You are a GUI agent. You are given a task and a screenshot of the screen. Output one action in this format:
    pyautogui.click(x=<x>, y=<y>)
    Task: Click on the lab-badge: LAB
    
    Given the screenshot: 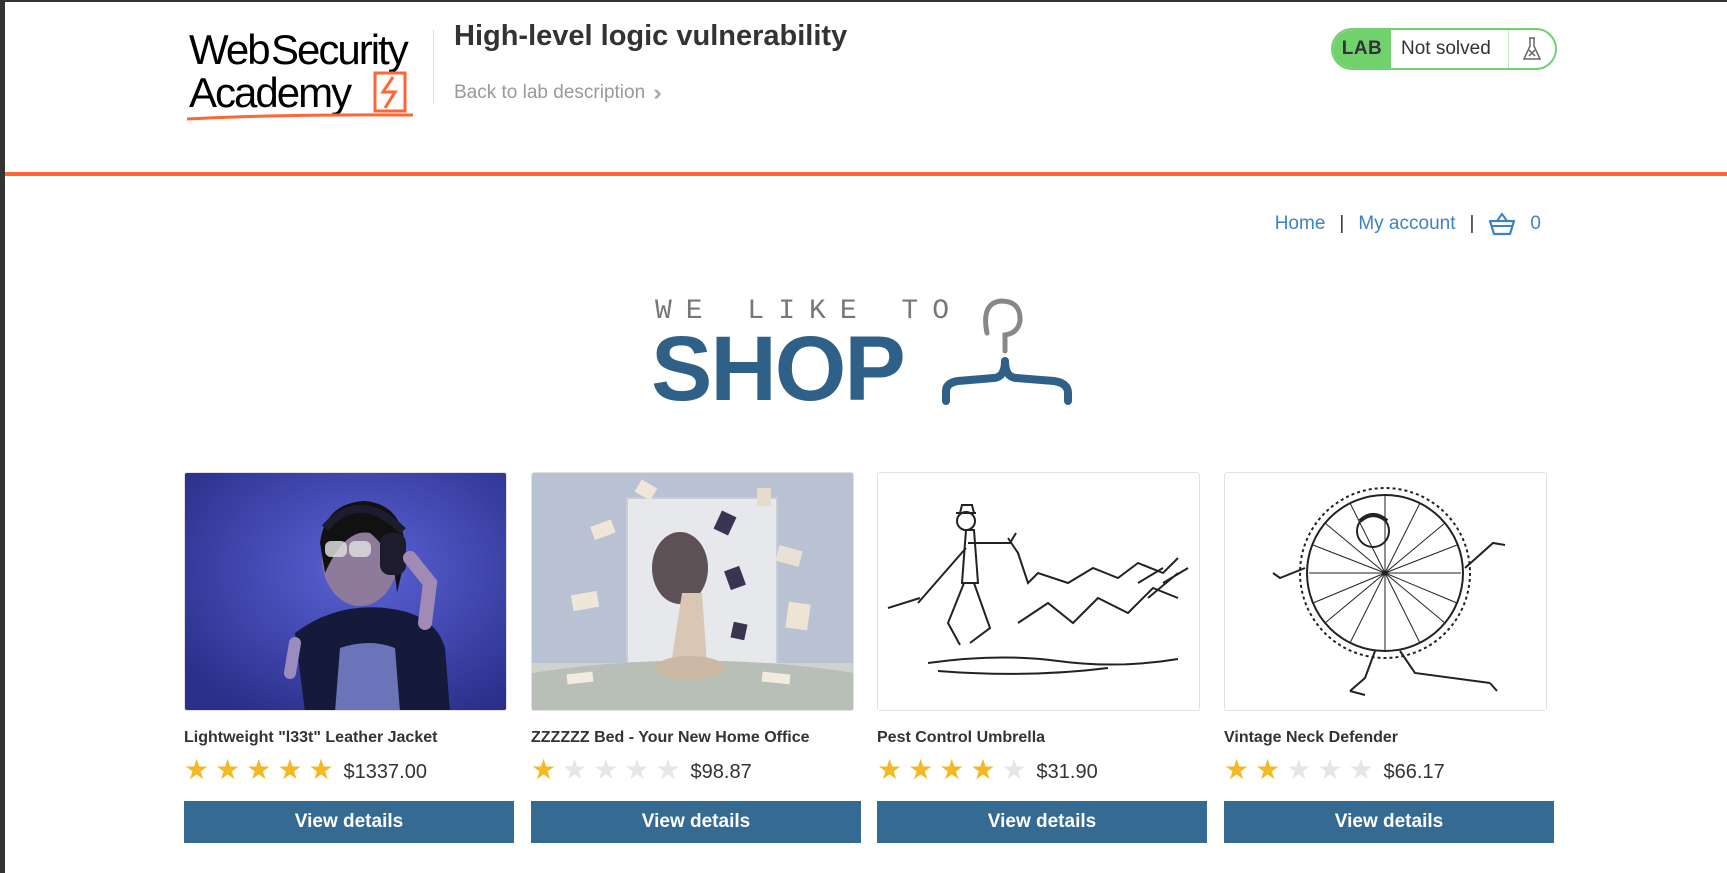 What is the action you would take?
    pyautogui.click(x=1362, y=49)
    